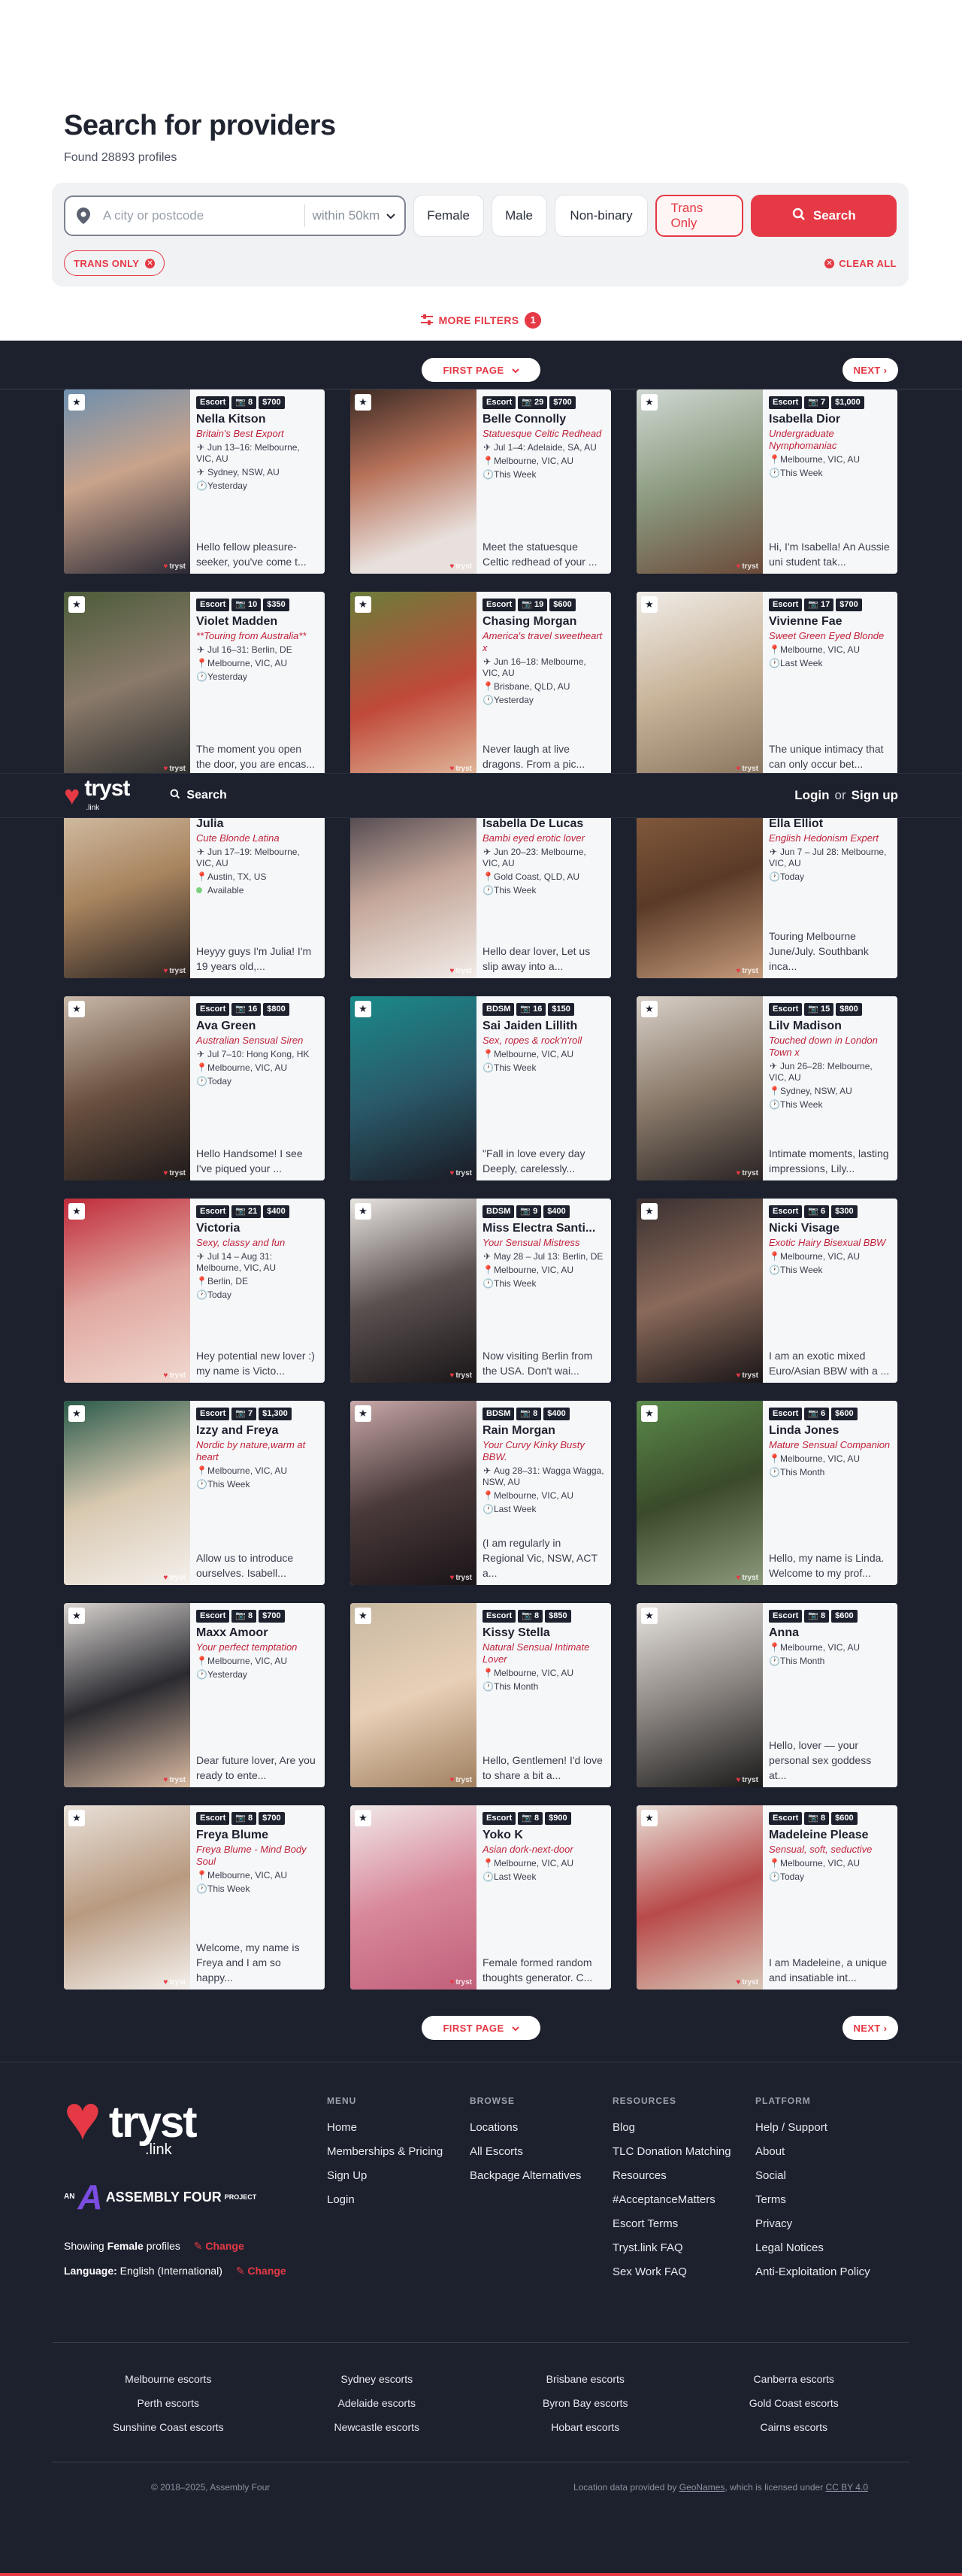 The image size is (962, 2576). What do you see at coordinates (544, 622) in the screenshot?
I see `profile-name: Chasing Morgan` at bounding box center [544, 622].